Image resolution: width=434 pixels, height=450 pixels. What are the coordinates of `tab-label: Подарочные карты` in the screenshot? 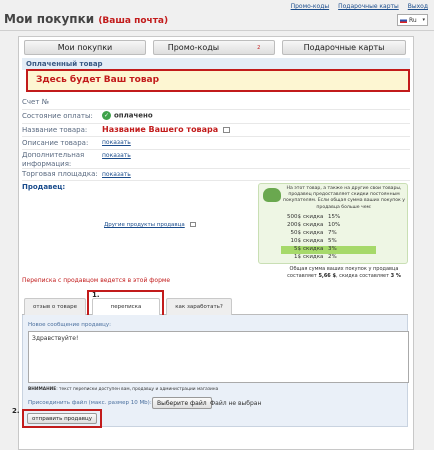 It's located at (344, 47).